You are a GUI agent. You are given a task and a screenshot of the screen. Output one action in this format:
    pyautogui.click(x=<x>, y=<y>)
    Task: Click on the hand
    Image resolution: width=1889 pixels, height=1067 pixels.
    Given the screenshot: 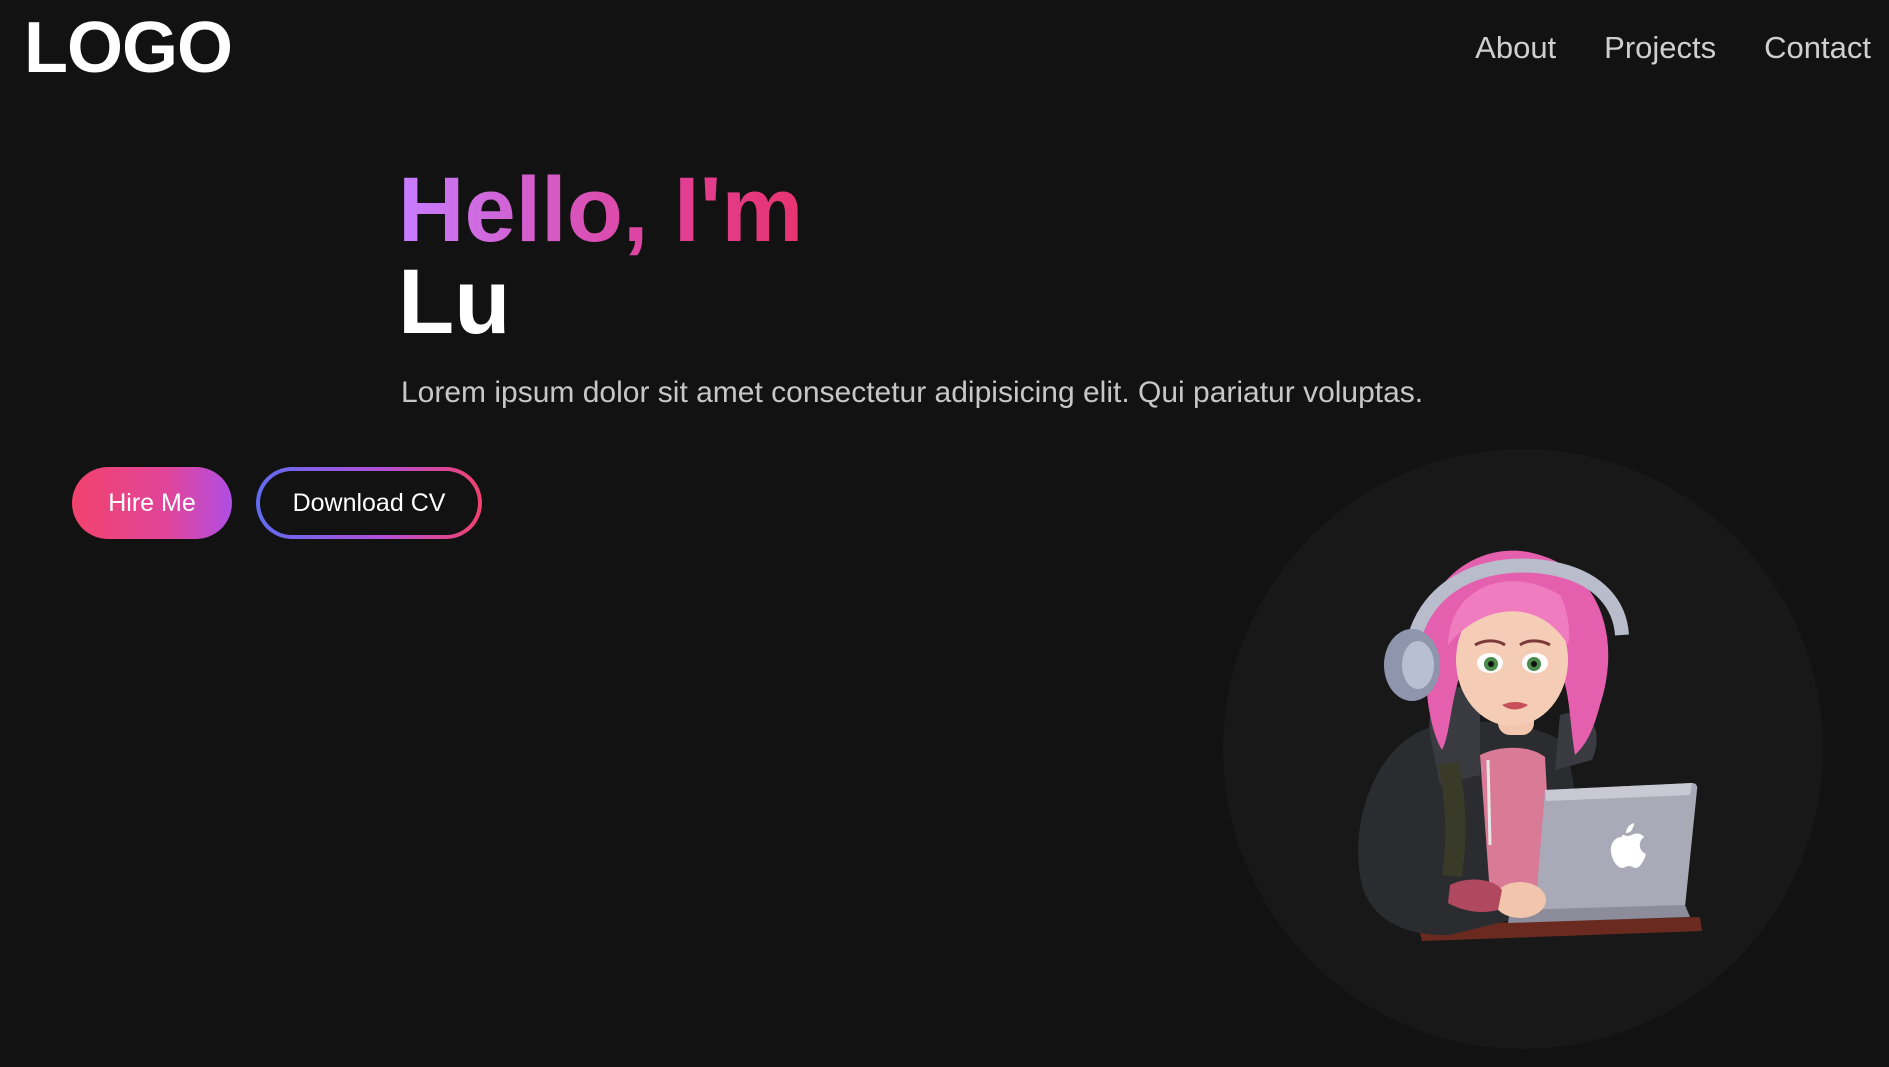 What is the action you would take?
    pyautogui.click(x=1520, y=900)
    